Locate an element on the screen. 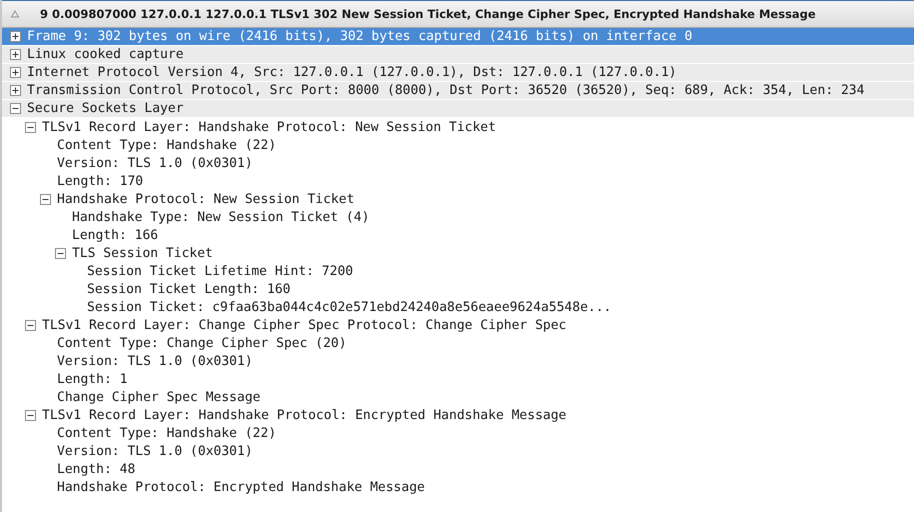 The image size is (914, 512). tree-item: Session Ticket Lifetime Hint: 7200 is located at coordinates (458, 271).